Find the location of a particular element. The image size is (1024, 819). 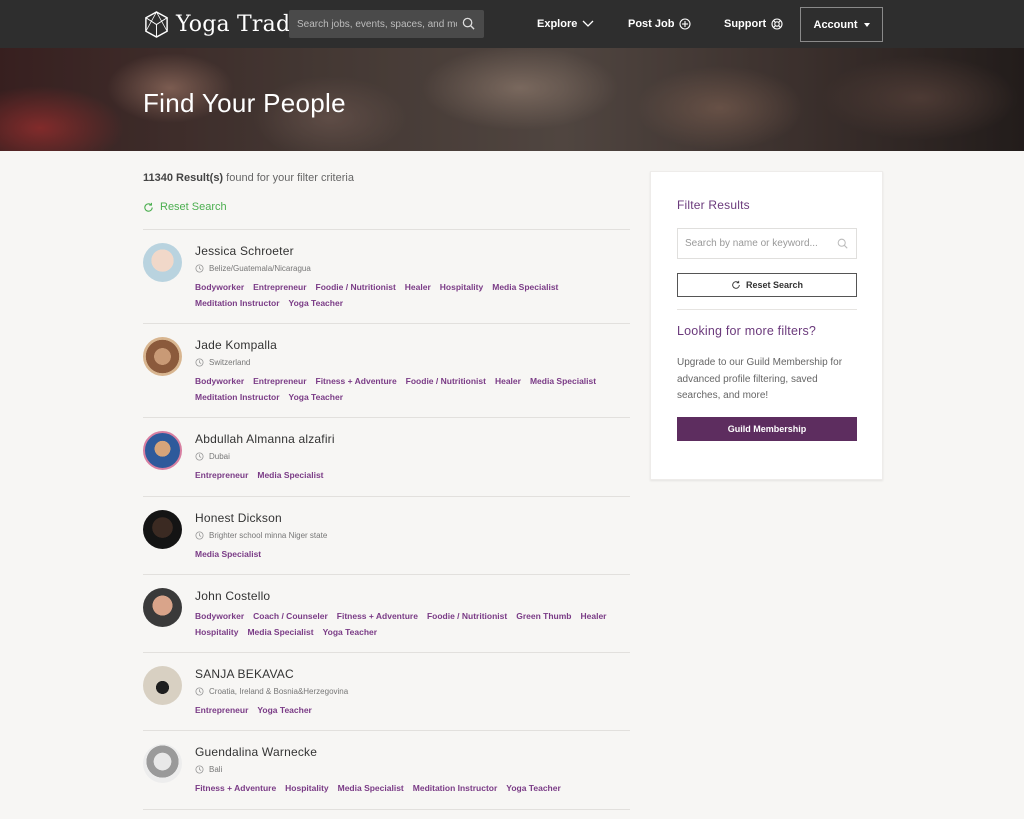

results-count-number: 11340 Result(s) is located at coordinates (183, 178).